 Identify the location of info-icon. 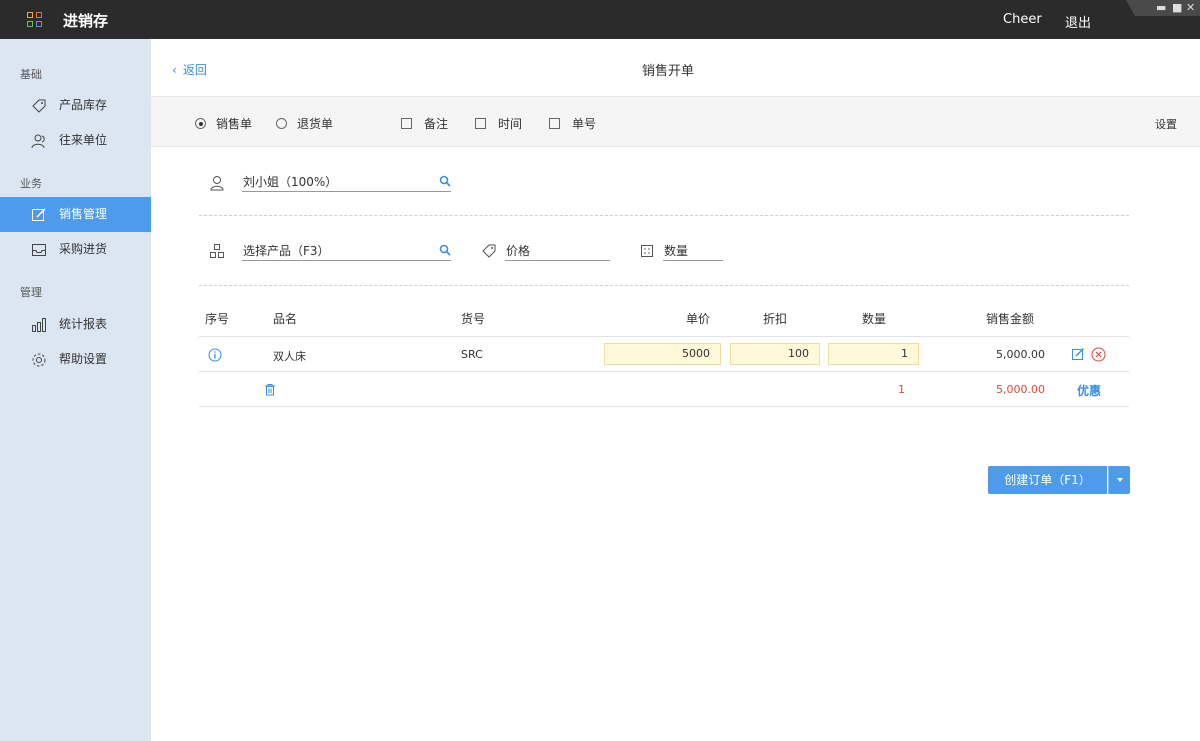
(215, 355).